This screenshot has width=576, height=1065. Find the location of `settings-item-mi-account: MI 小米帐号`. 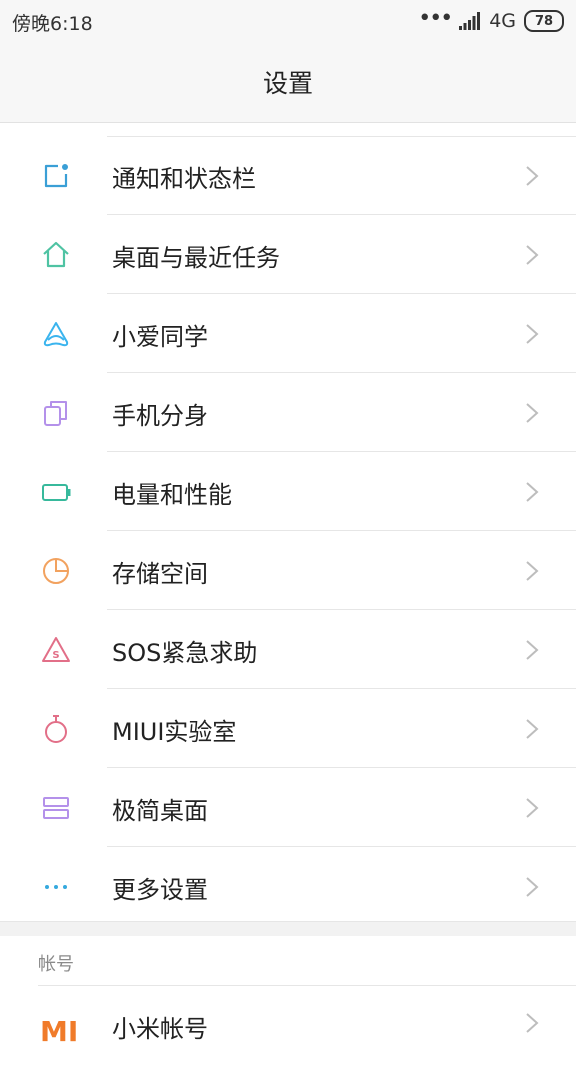

settings-item-mi-account: MI 小米帐号 is located at coordinates (288, 1026).